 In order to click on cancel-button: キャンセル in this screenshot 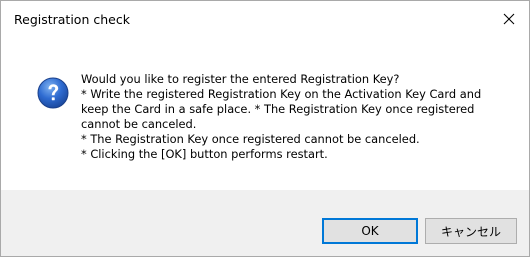, I will do `click(471, 231)`.